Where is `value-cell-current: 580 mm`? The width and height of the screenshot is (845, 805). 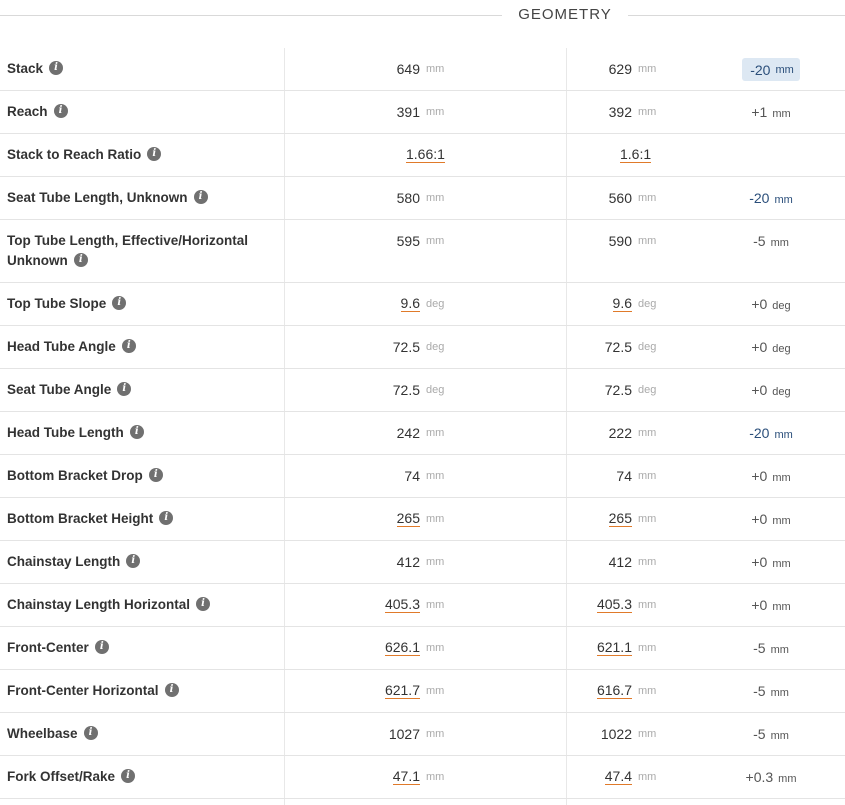
value-cell-current: 580 mm is located at coordinates (373, 198).